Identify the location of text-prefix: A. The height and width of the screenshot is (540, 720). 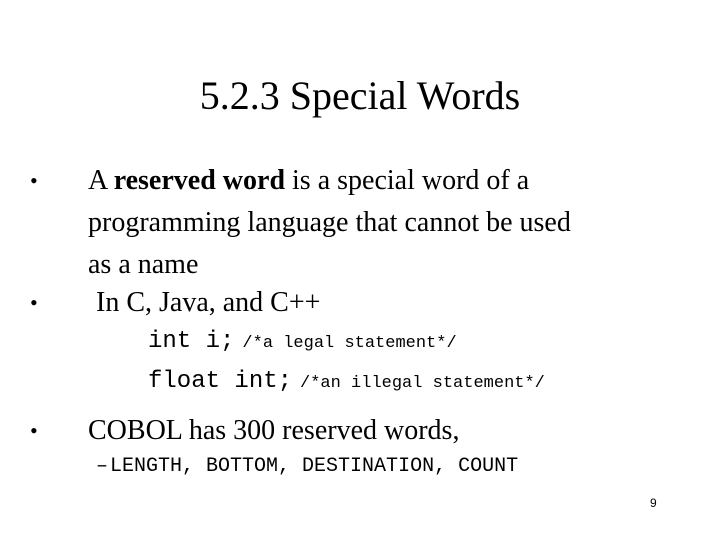
(101, 180).